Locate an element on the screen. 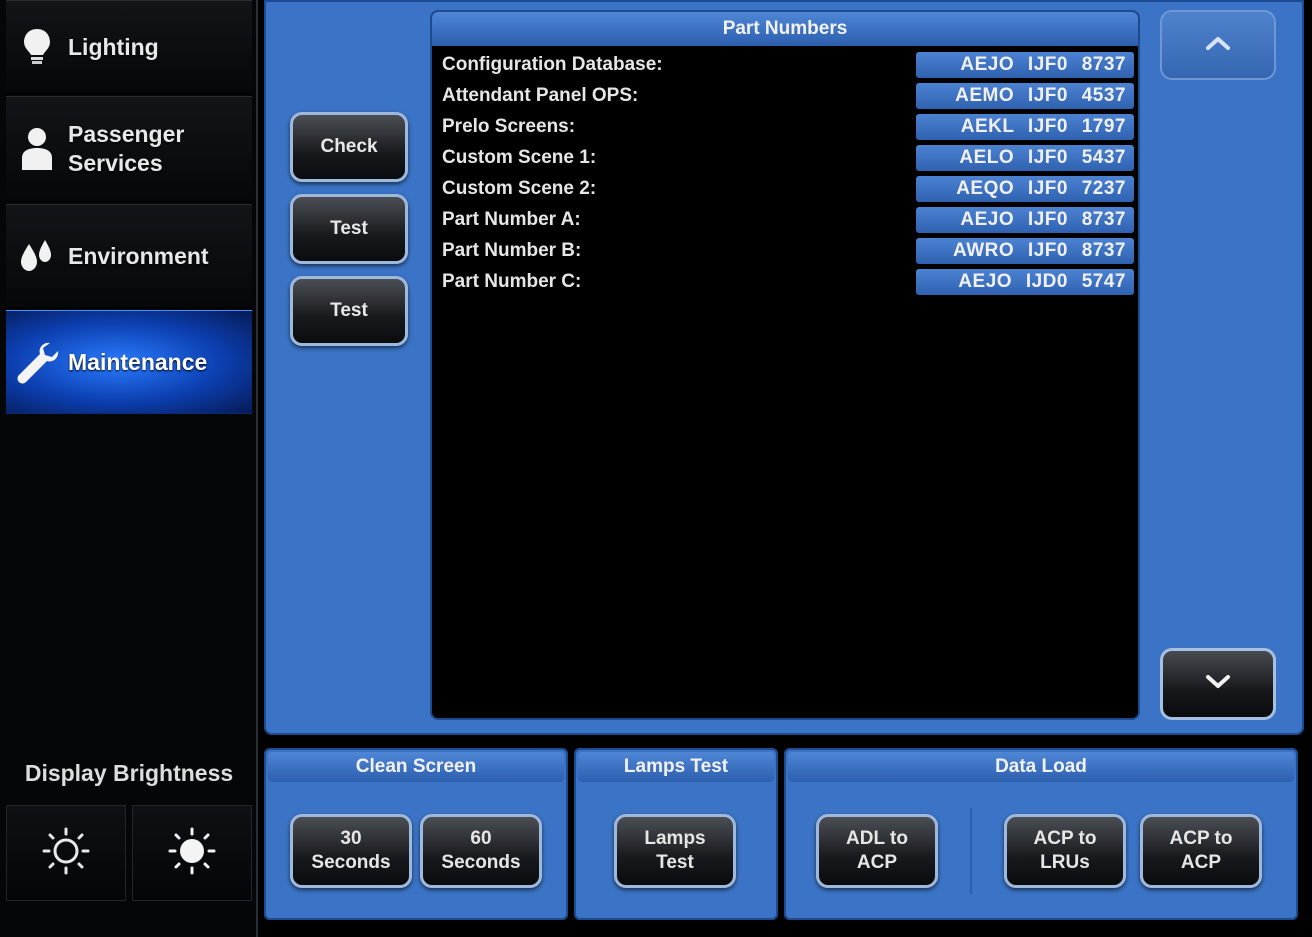  wrench-icon is located at coordinates (37, 362).